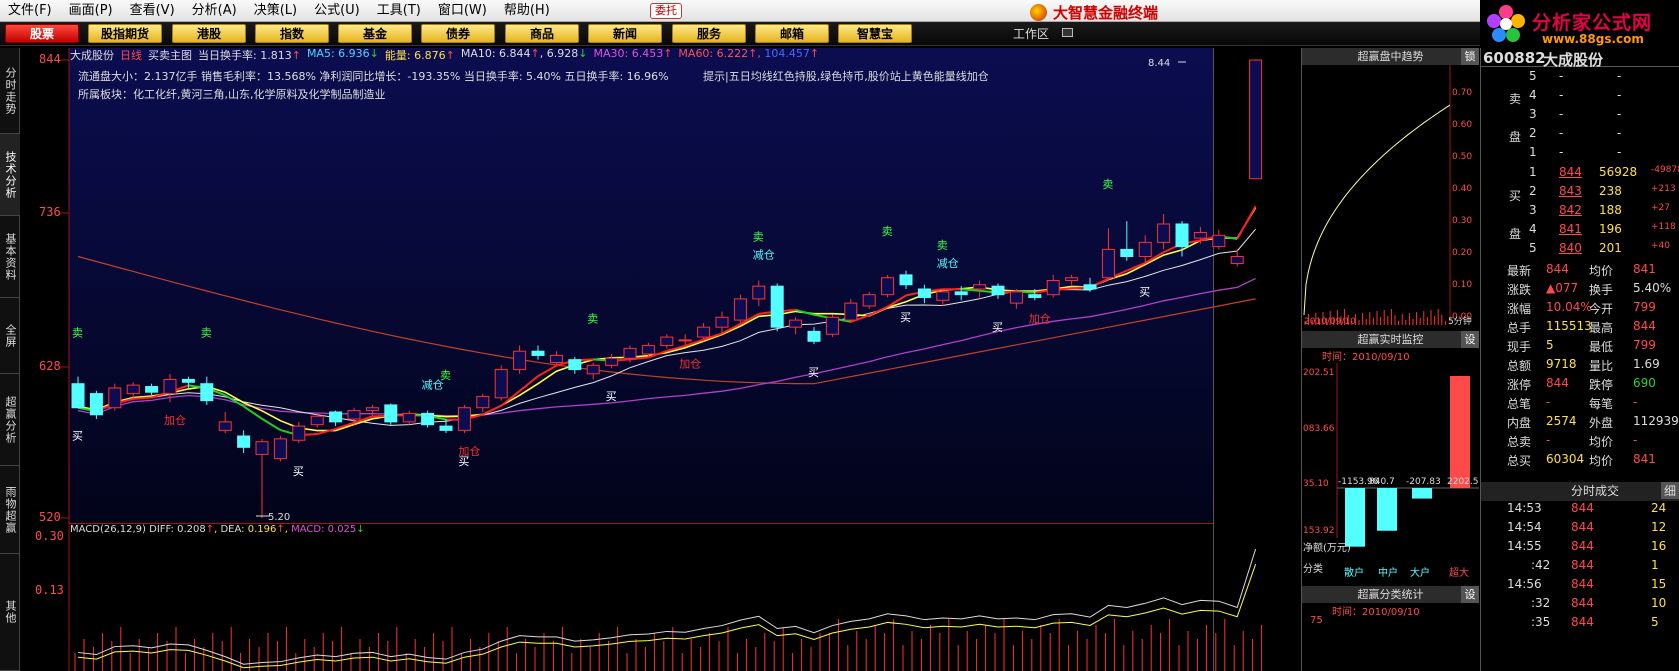  Describe the element at coordinates (1580, 423) in the screenshot. I see `stat-row-8: 内盘 2574 外盘 112939` at that location.